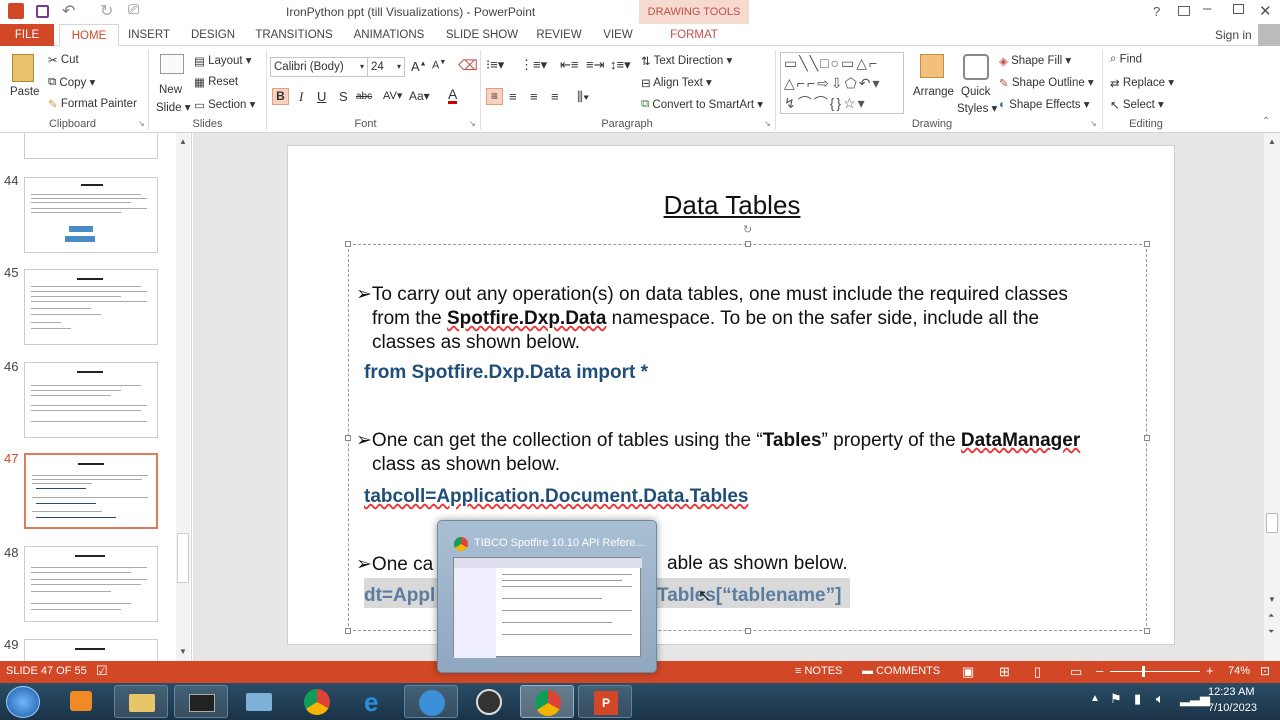 The image size is (1280, 720). Describe the element at coordinates (1035, 60) in the screenshot. I see `shape-fill-button: ◈ Shape Fill ▾` at that location.